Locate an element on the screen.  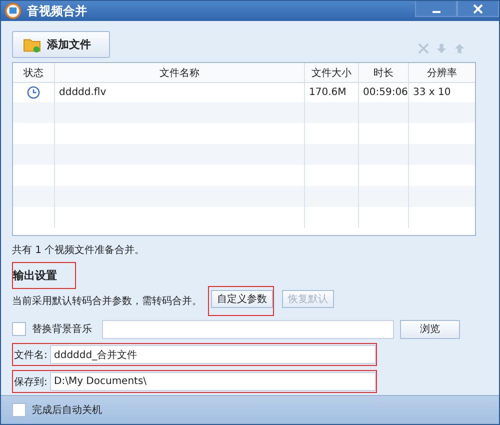
column-header: 状态 is located at coordinates (34, 72).